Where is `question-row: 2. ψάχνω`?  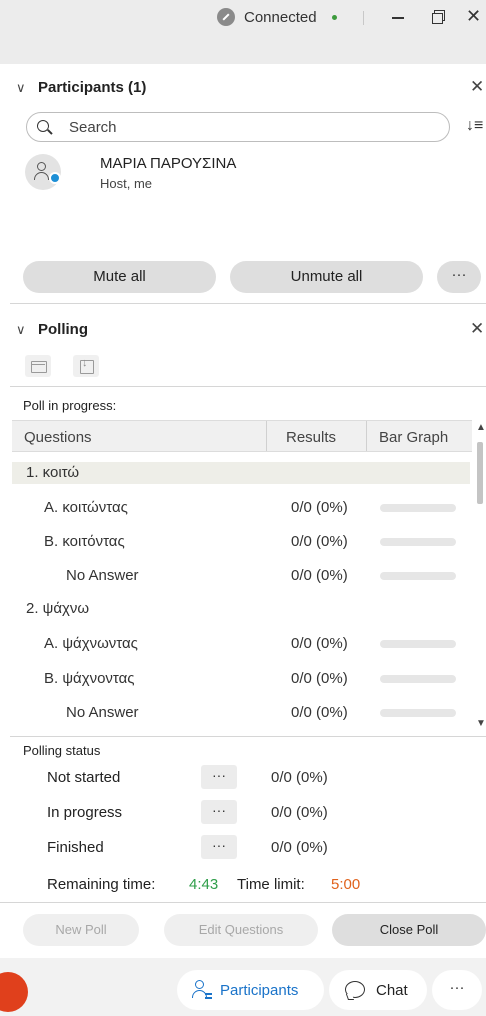
question-row: 2. ψάχνω is located at coordinates (241, 609).